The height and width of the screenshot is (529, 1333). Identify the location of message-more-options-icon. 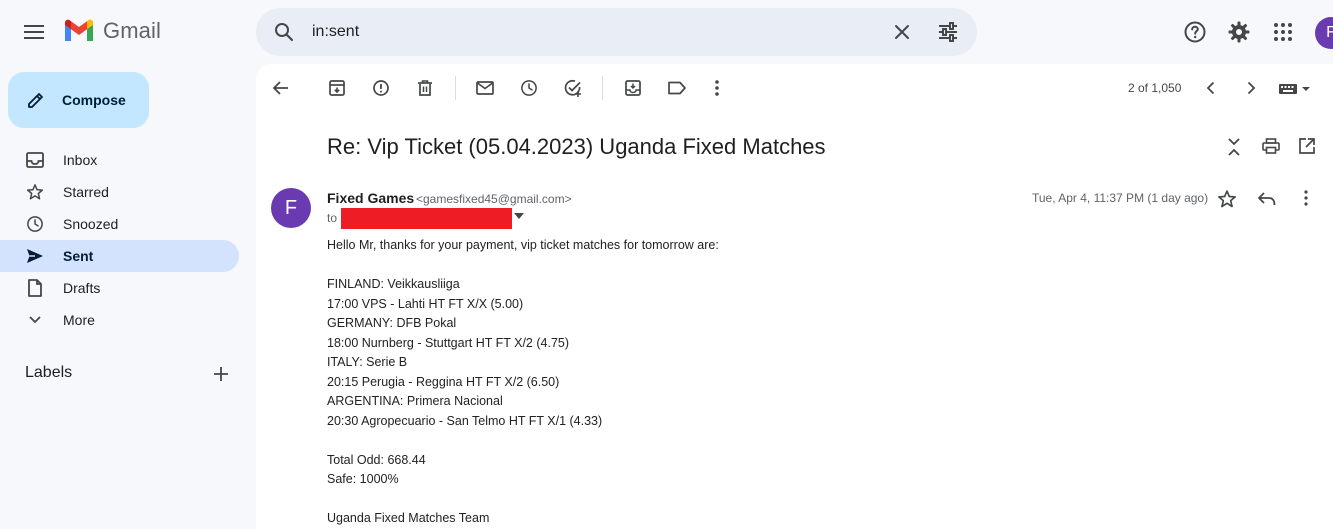
(1306, 198).